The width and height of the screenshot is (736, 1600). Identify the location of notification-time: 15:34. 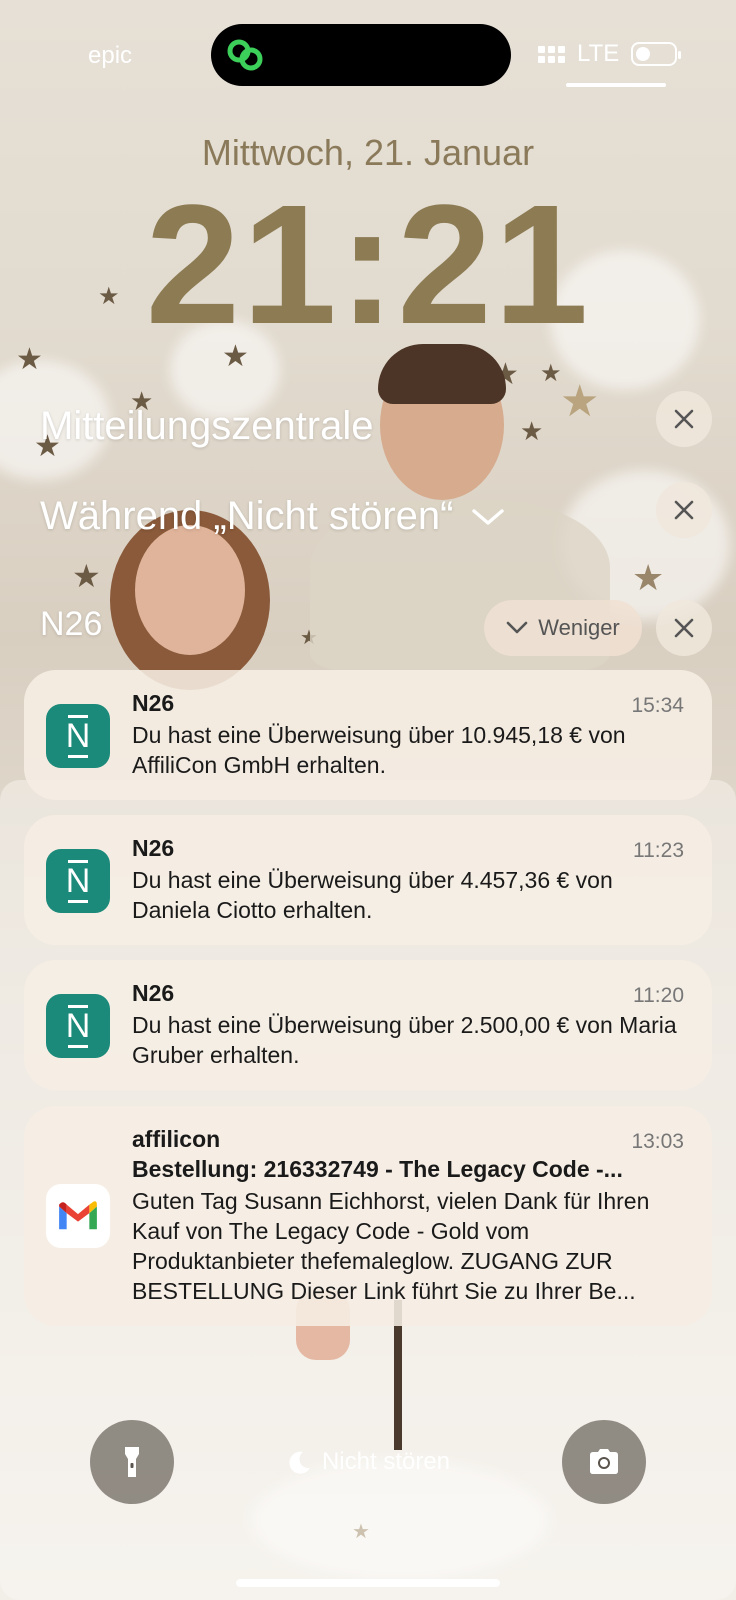
(657, 705).